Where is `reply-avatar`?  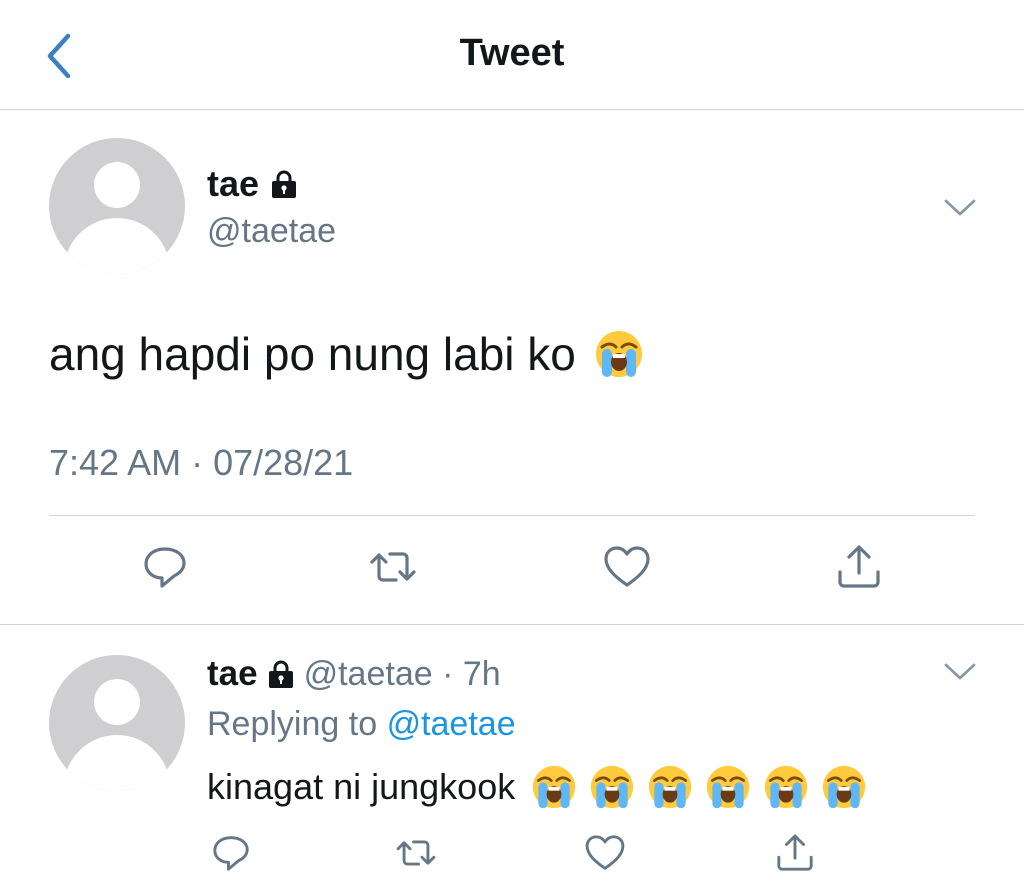
reply-avatar is located at coordinates (117, 723).